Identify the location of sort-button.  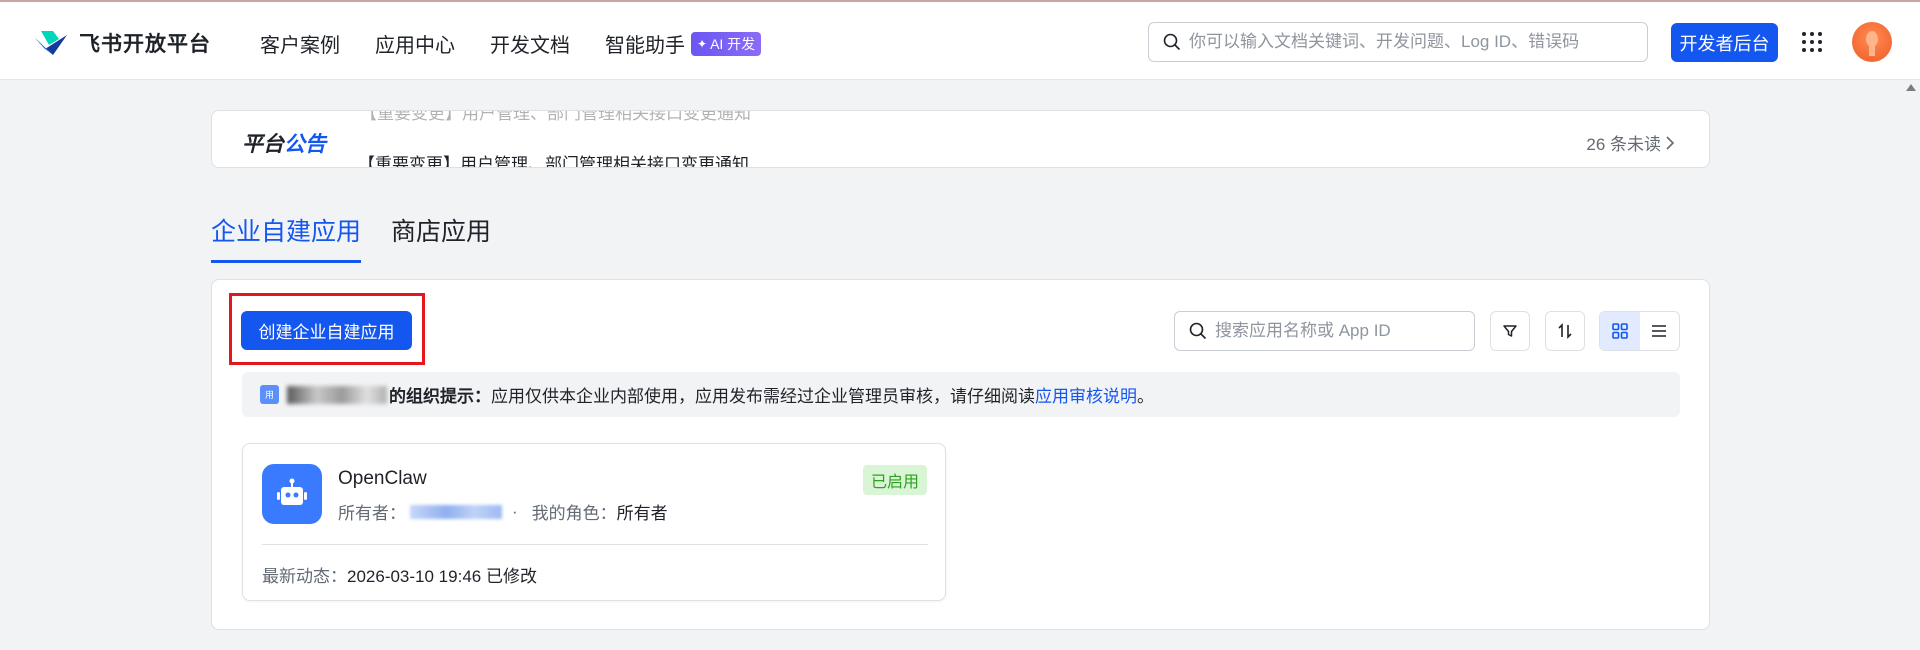
(1565, 331).